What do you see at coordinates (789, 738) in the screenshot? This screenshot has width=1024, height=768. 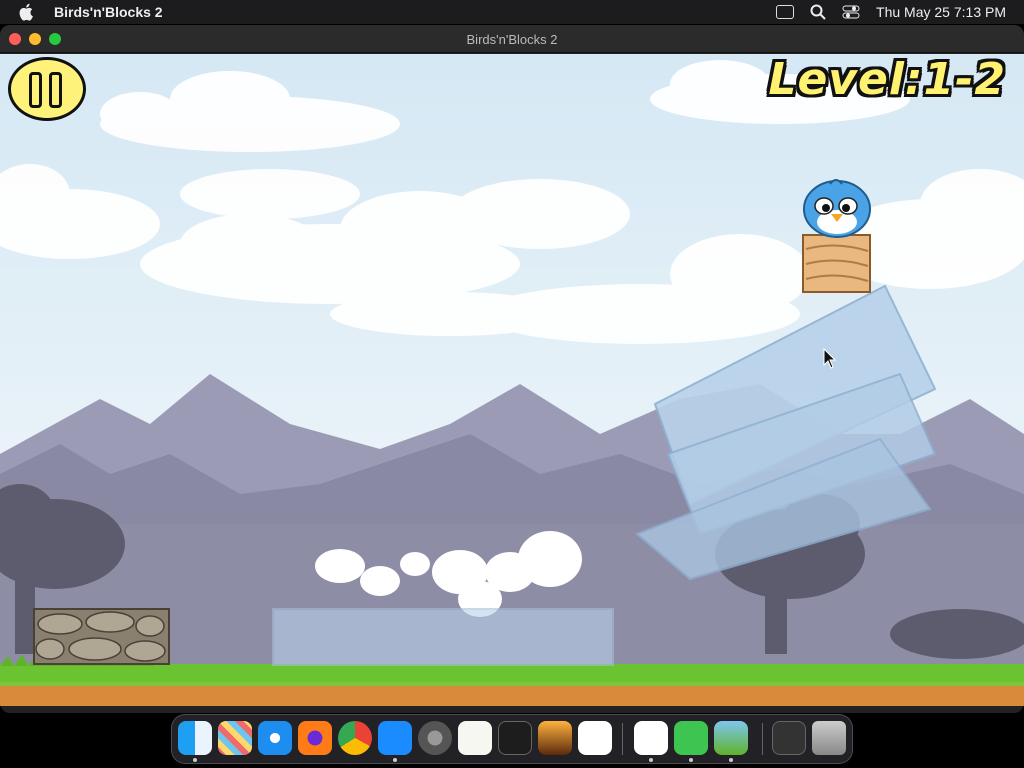 I see `screenshot-icon` at bounding box center [789, 738].